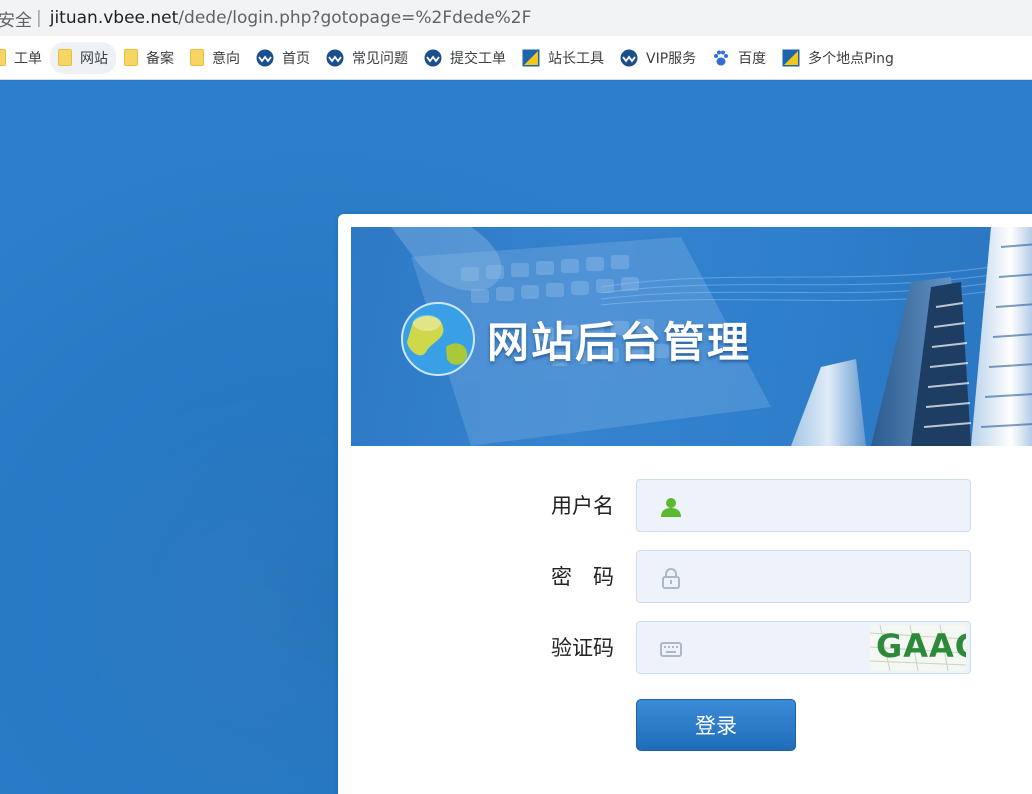 The height and width of the screenshot is (794, 1032). I want to click on password-label: 密 码, so click(582, 577).